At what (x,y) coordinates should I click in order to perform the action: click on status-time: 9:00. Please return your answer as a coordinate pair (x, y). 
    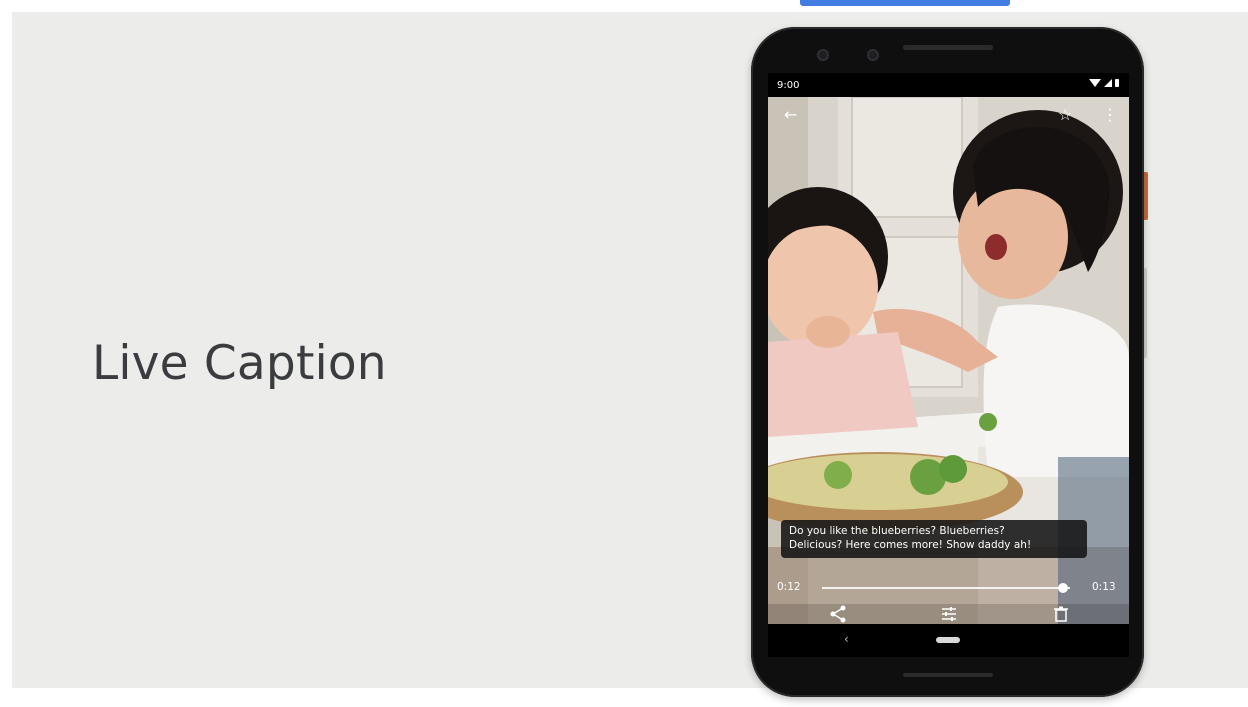
    Looking at the image, I should click on (788, 85).